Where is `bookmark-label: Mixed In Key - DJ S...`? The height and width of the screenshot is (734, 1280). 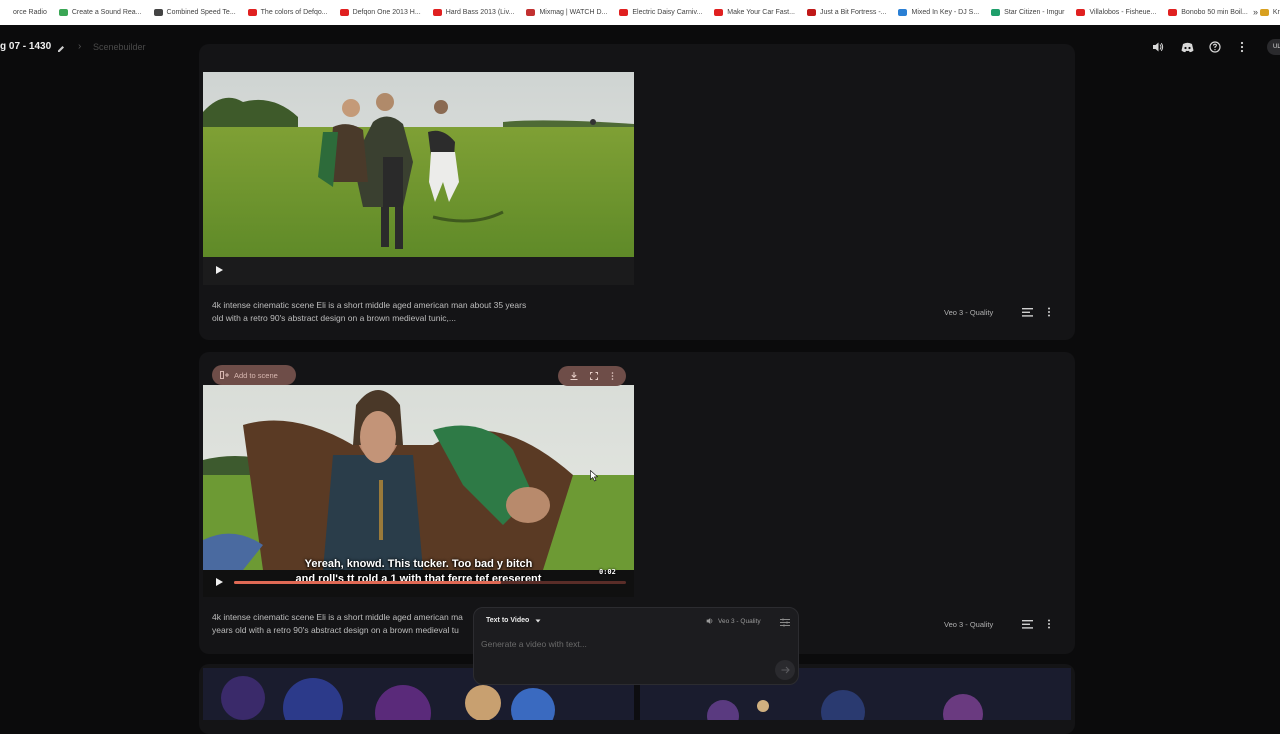
bookmark-label: Mixed In Key - DJ S... is located at coordinates (945, 12).